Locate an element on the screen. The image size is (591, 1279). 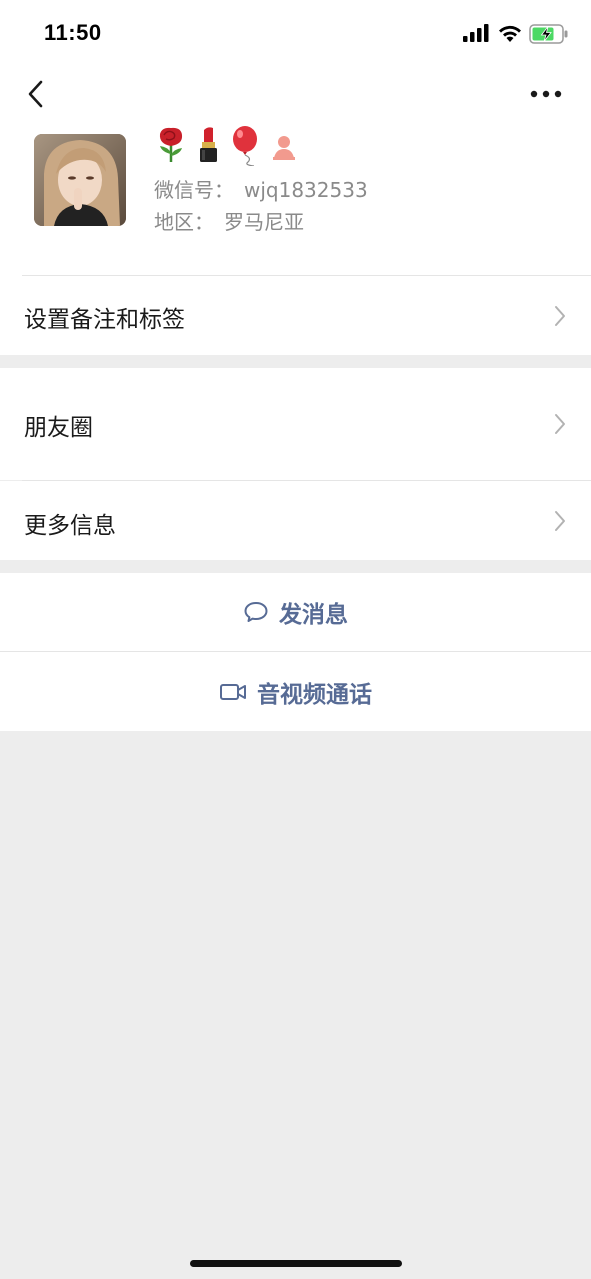
wifi-icon is located at coordinates (510, 33).